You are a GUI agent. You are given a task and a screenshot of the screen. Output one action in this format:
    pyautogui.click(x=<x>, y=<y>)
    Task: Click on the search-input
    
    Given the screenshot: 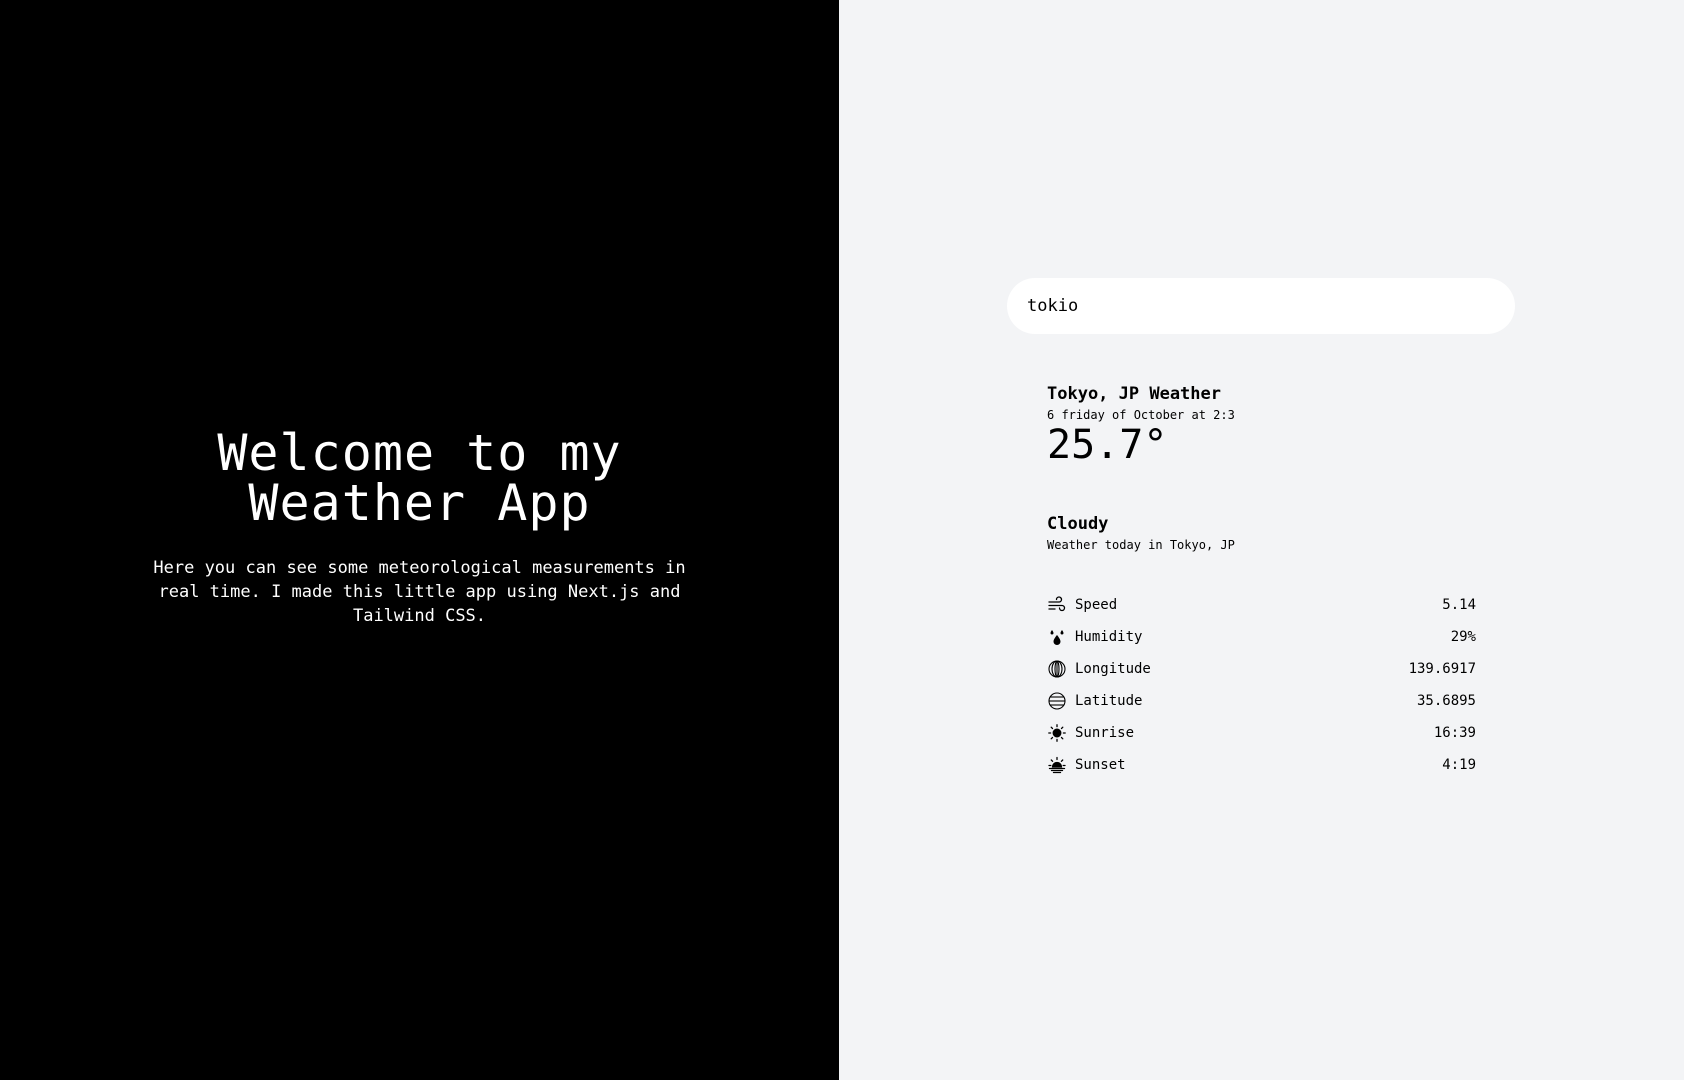 What is the action you would take?
    pyautogui.click(x=1261, y=306)
    